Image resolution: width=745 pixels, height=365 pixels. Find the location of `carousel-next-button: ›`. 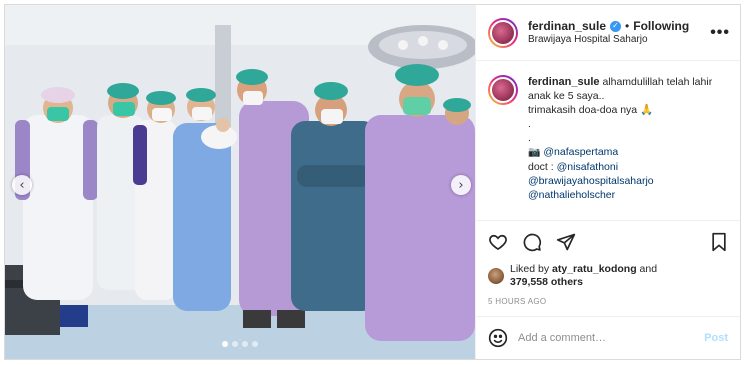

carousel-next-button: › is located at coordinates (461, 185).